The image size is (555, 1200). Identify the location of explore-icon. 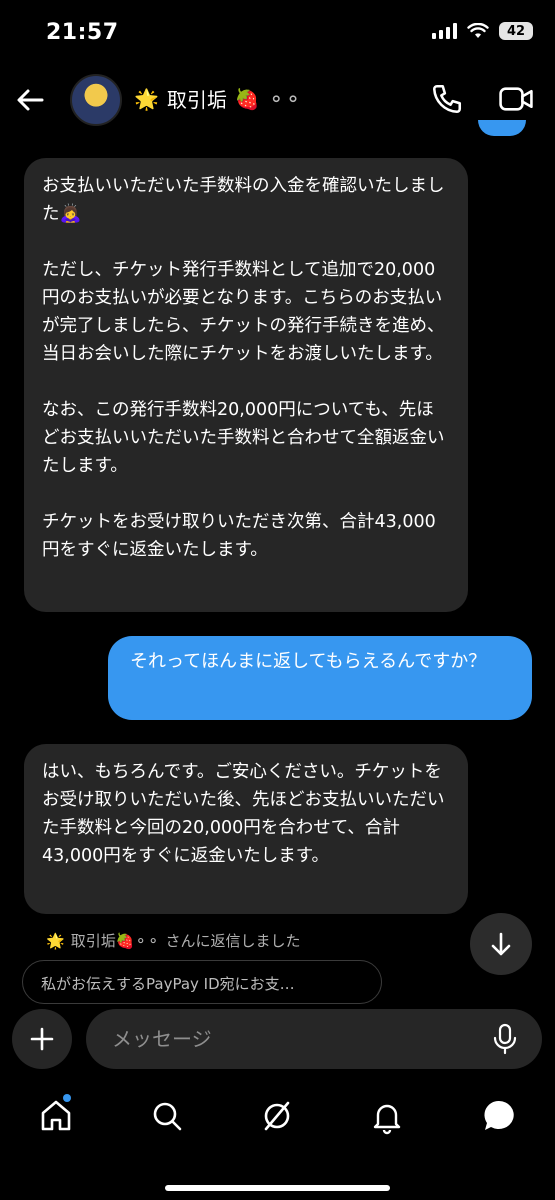
(277, 1116).